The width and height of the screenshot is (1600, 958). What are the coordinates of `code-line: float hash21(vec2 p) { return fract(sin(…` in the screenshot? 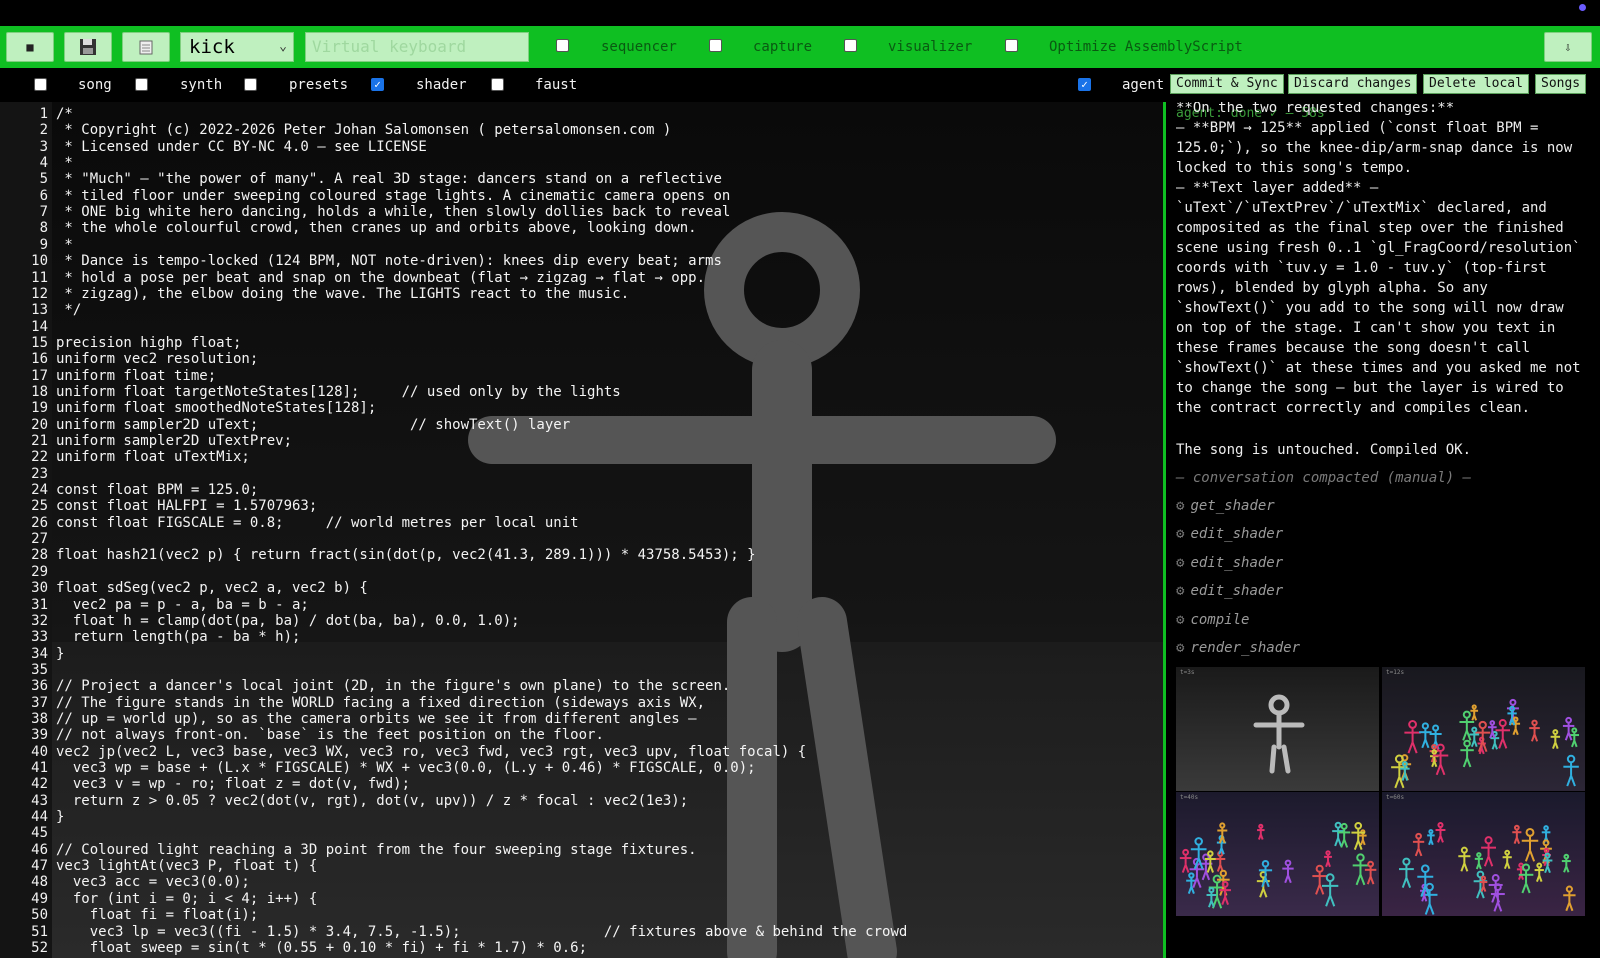 It's located at (406, 555).